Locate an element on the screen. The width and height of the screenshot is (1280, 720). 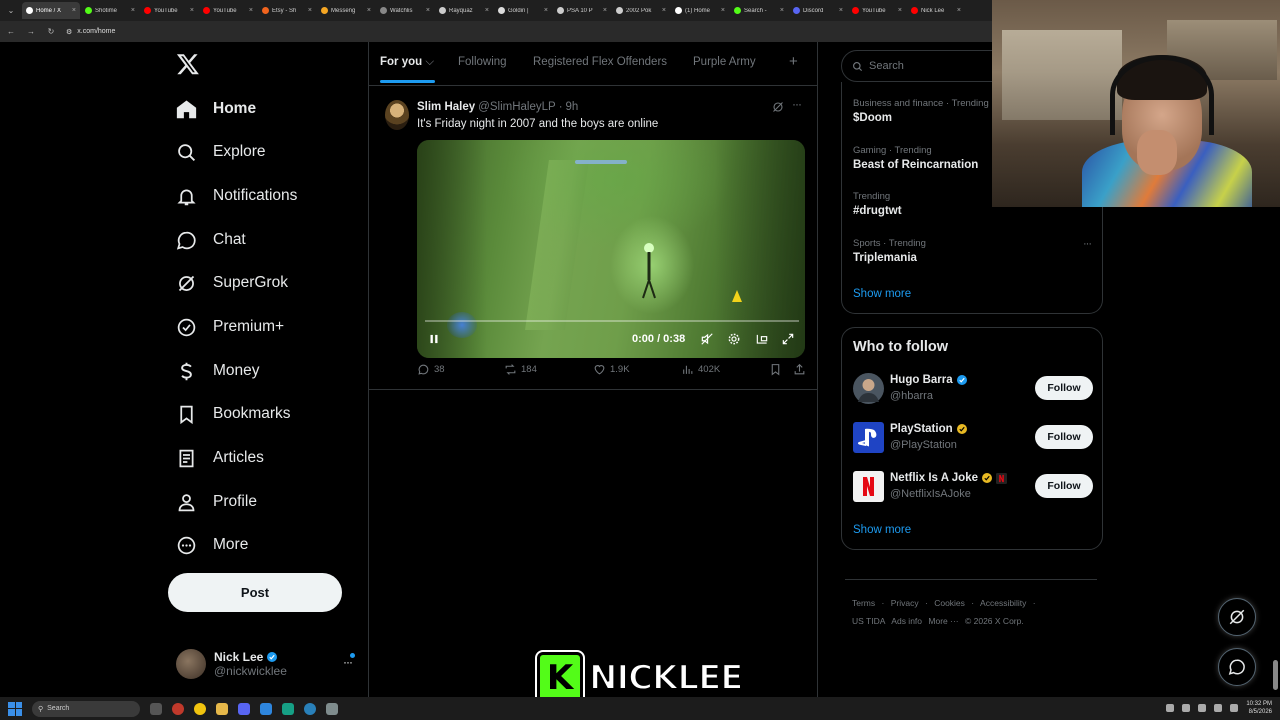
windows-start-icon is located at coordinates (15, 708).